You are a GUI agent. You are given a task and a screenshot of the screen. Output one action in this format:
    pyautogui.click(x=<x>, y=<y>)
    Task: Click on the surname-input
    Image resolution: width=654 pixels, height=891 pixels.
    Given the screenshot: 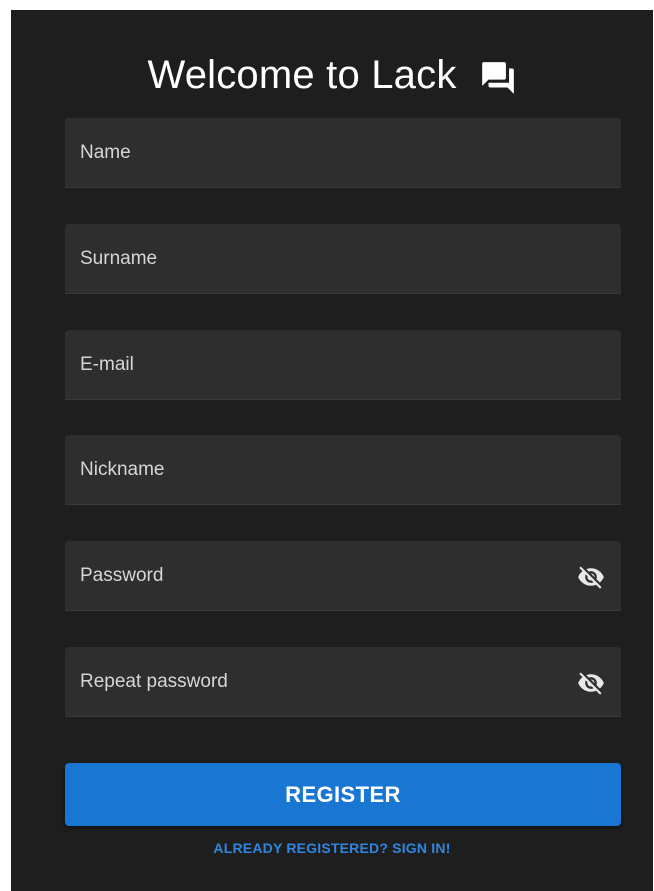 What is the action you would take?
    pyautogui.click(x=343, y=258)
    